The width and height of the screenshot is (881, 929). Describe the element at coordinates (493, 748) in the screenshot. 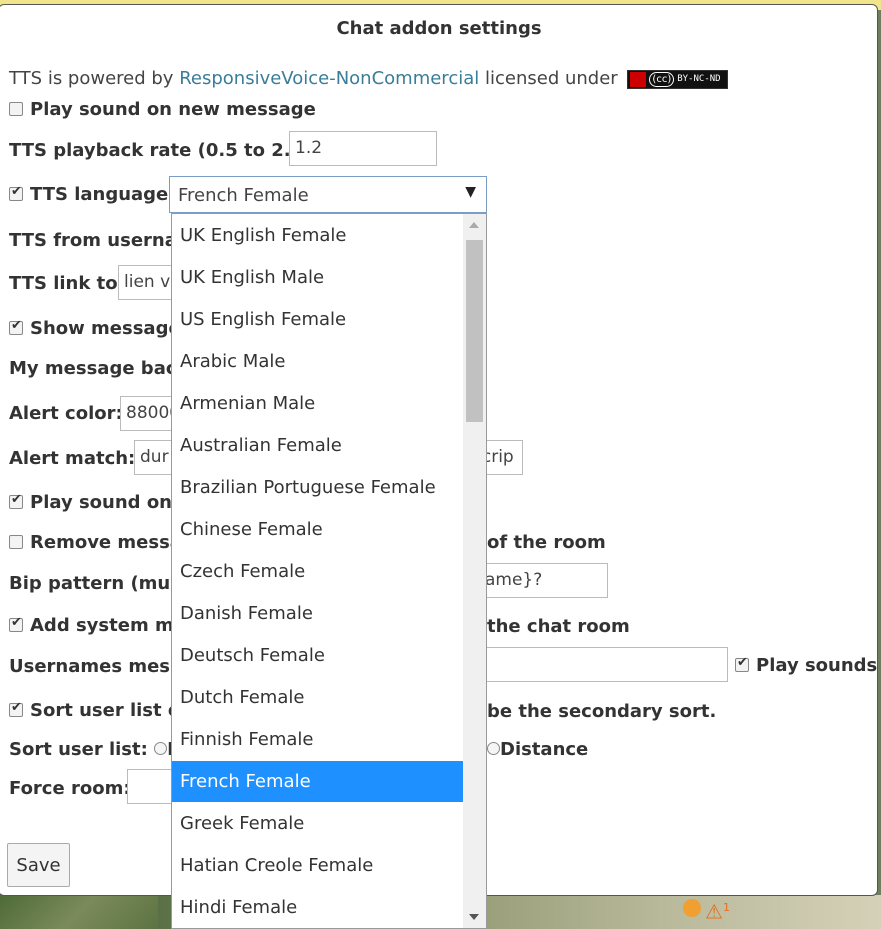

I see `sort-distance-radio` at that location.